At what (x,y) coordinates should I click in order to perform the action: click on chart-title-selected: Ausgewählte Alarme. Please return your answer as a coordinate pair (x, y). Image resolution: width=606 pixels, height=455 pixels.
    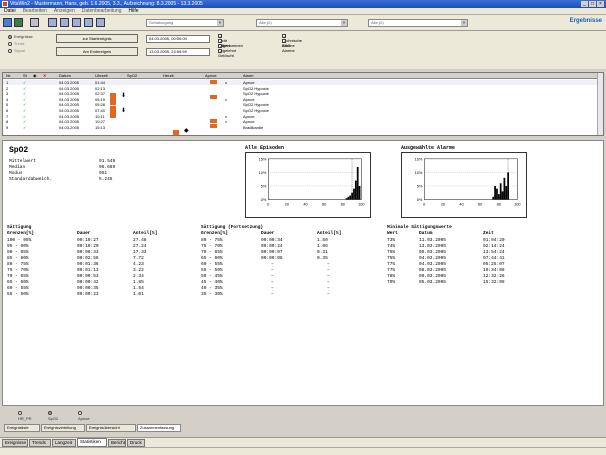
    Looking at the image, I should click on (428, 148).